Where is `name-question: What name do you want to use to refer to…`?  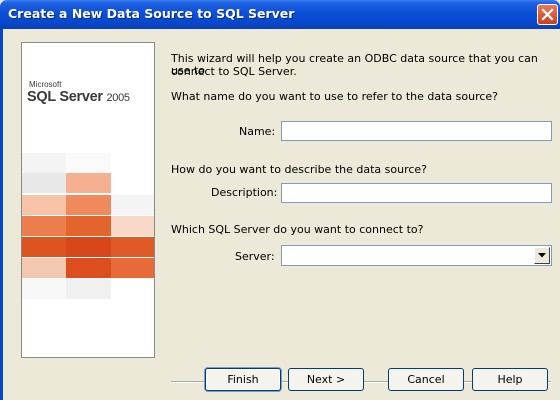
name-question: What name do you want to use to refer to… is located at coordinates (335, 96).